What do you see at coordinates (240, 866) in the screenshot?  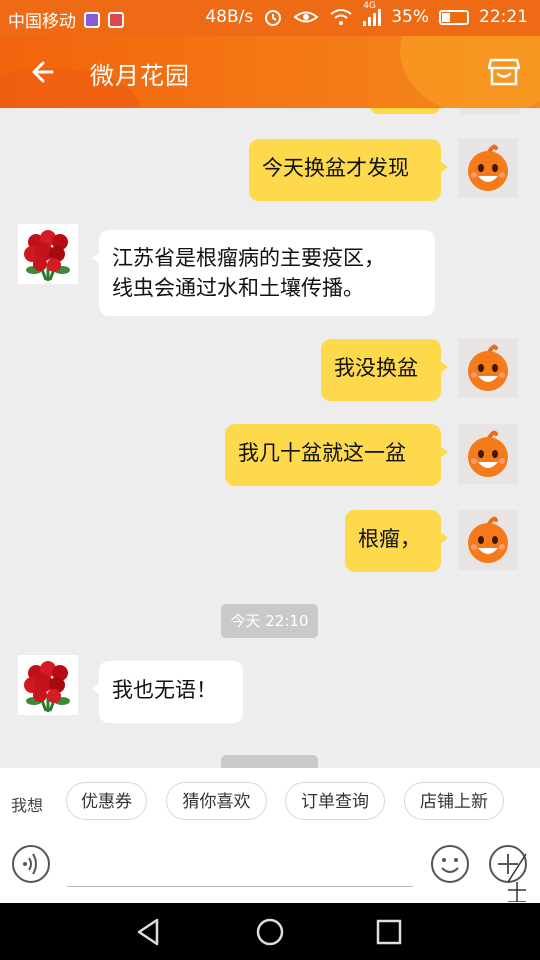 I see `message-text-input` at bounding box center [240, 866].